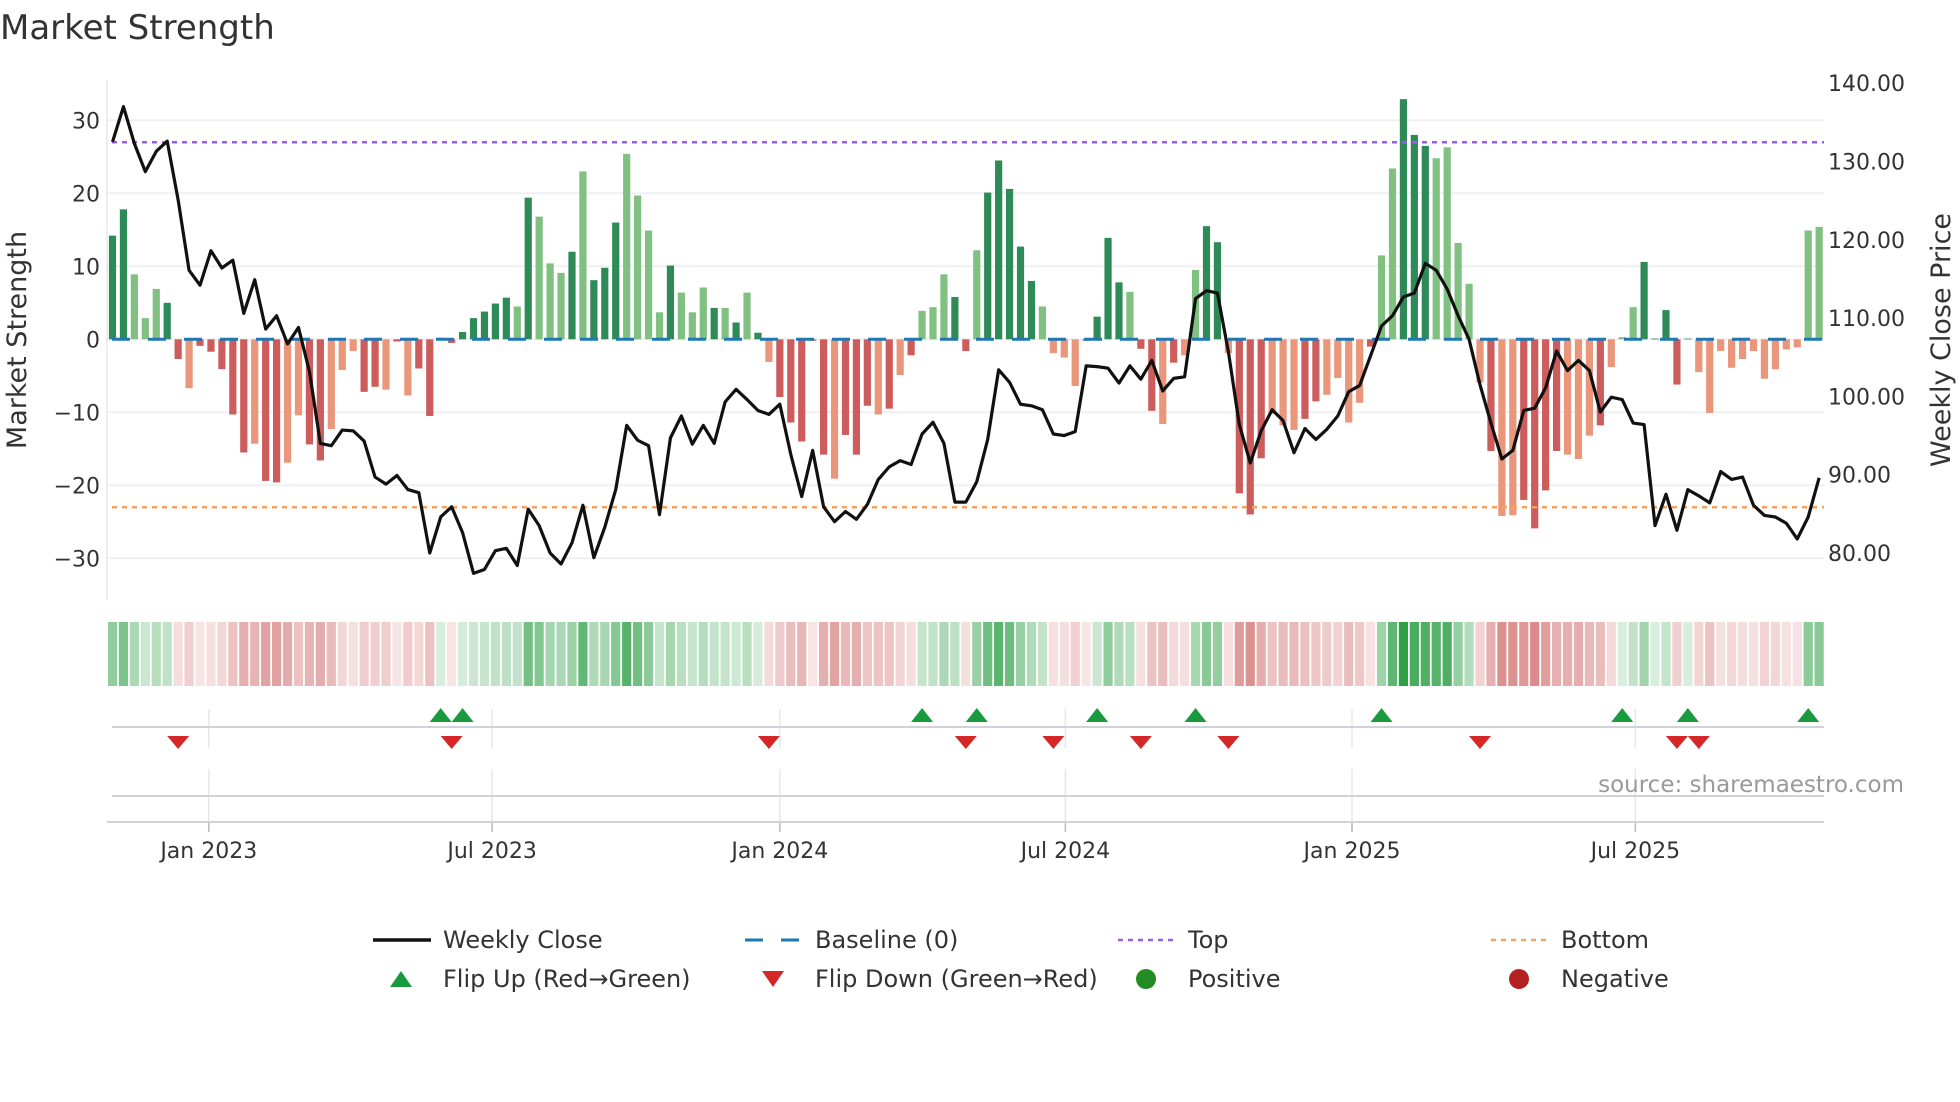  Describe the element at coordinates (1351, 851) in the screenshot. I see `x-tick-label: Jan 2025` at that location.